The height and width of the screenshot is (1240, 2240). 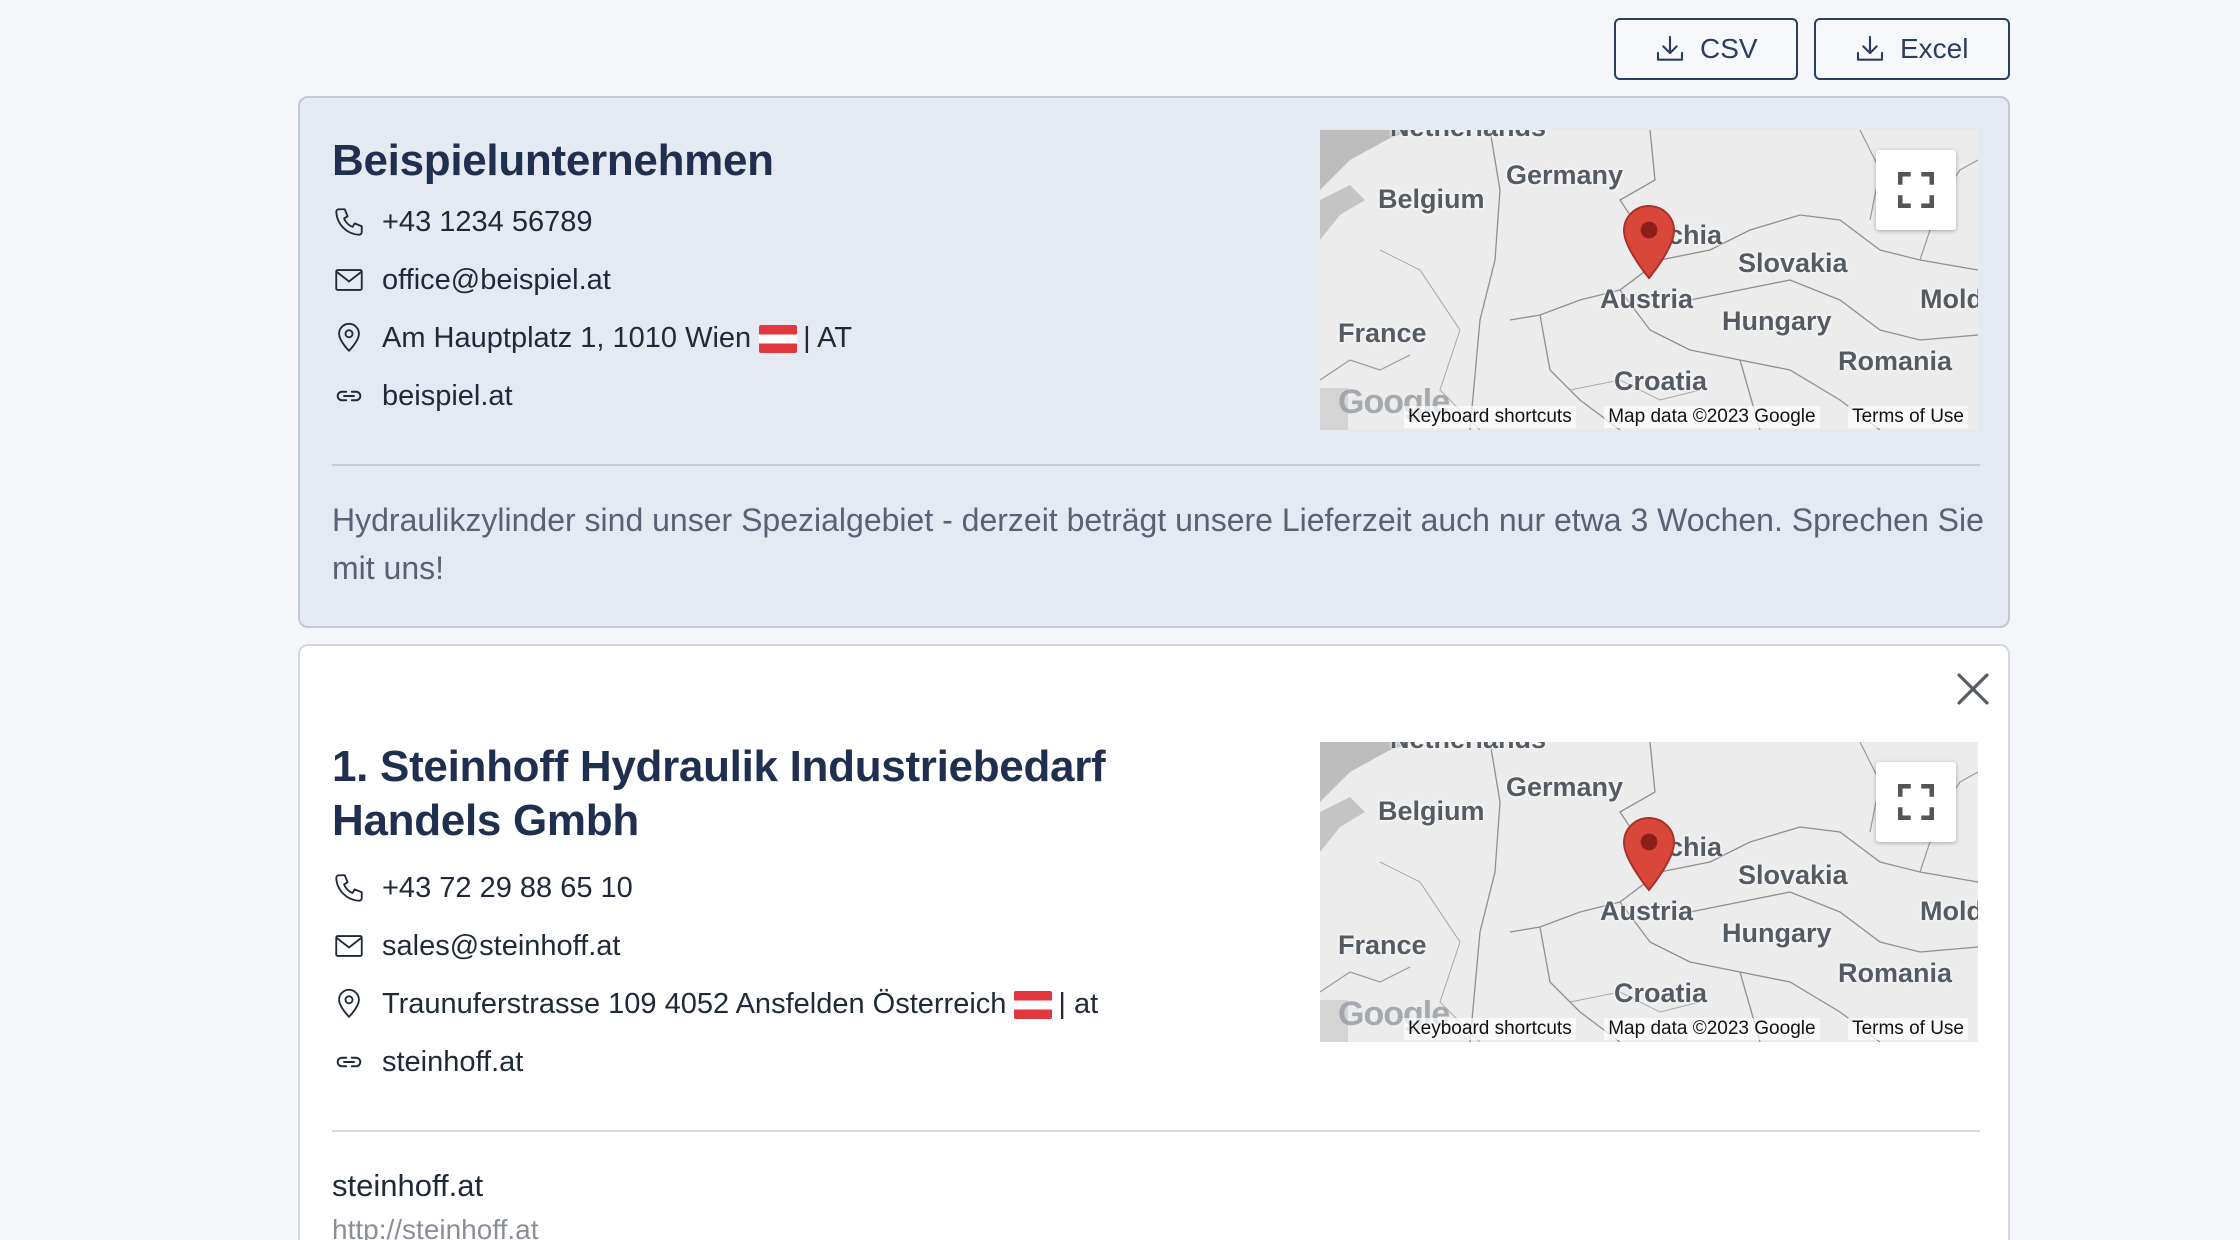 I want to click on website-link: beispiel.at, so click(x=447, y=396).